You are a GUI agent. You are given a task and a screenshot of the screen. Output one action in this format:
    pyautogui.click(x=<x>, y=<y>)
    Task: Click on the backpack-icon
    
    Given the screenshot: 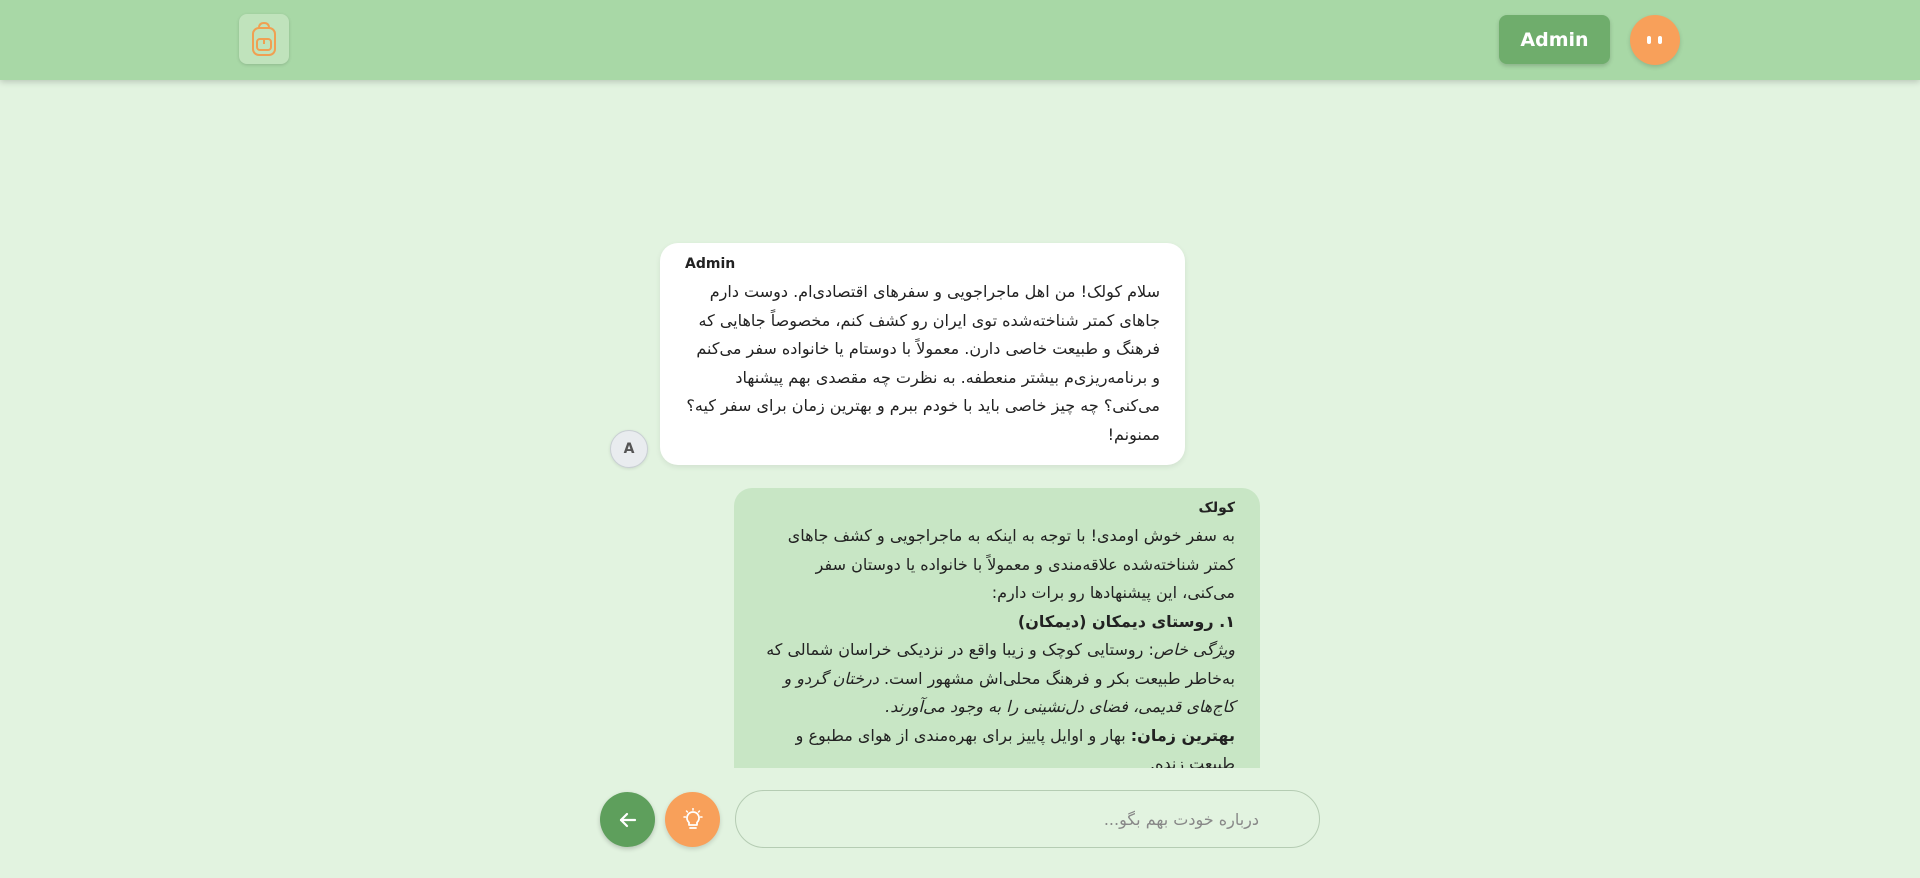 What is the action you would take?
    pyautogui.click(x=264, y=39)
    